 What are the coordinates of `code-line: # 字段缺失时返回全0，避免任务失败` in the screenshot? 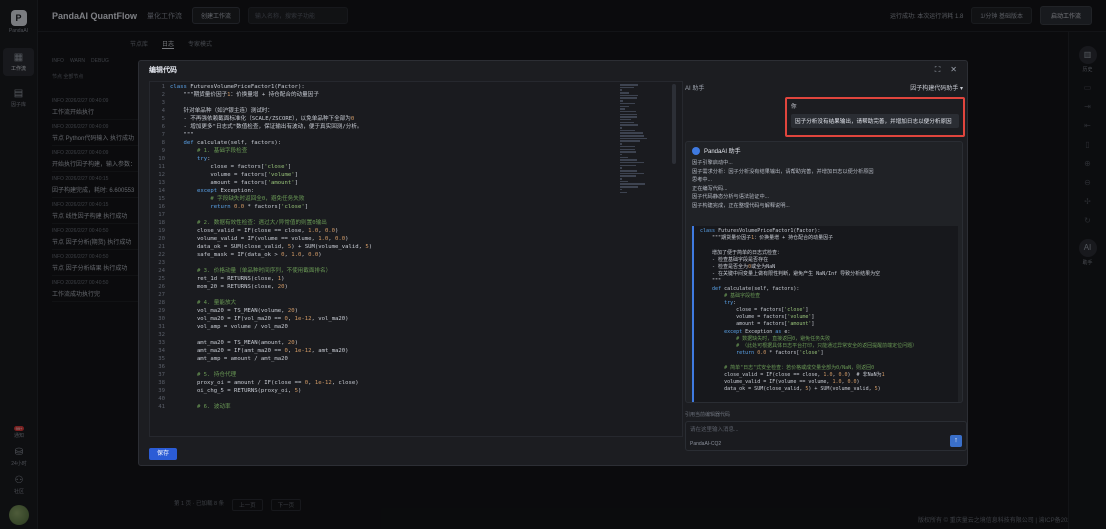 It's located at (237, 199).